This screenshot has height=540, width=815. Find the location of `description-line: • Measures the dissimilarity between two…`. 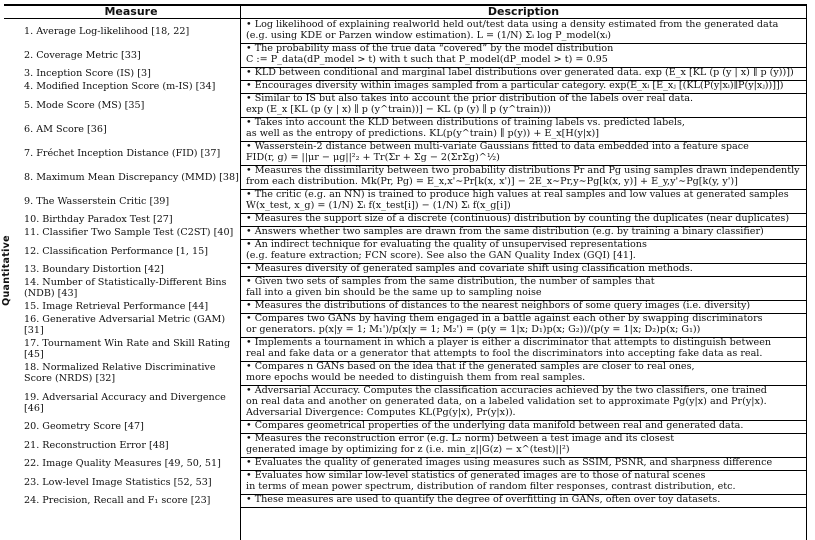

description-line: • Measures the dissimilarity between two… is located at coordinates (523, 170).